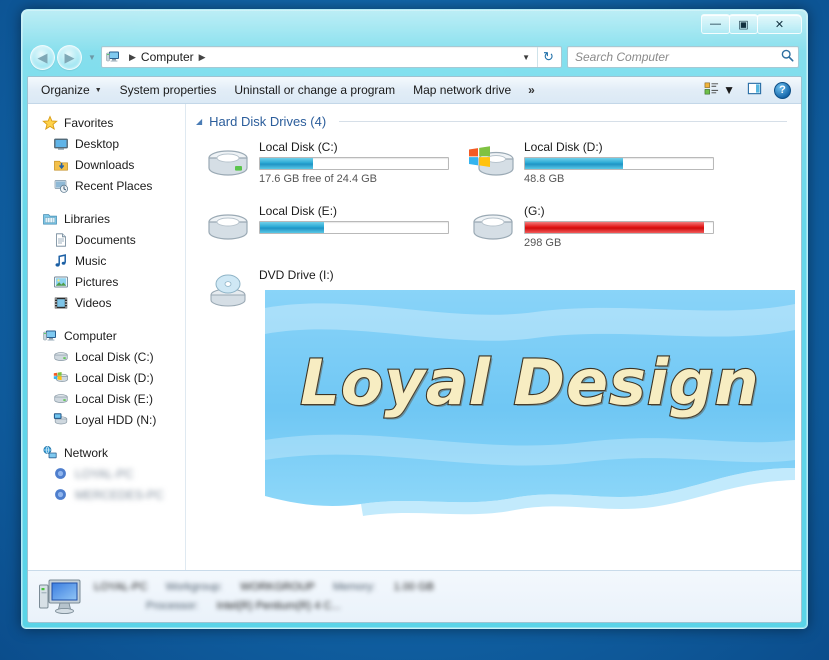 The image size is (829, 660). I want to click on downloads-folder-icon, so click(61, 165).